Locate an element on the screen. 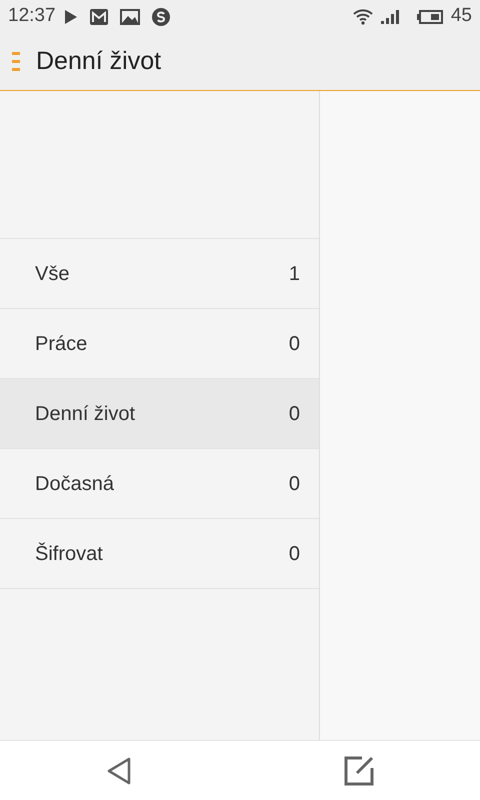 This screenshot has height=800, width=480. chat-app-icon is located at coordinates (161, 17).